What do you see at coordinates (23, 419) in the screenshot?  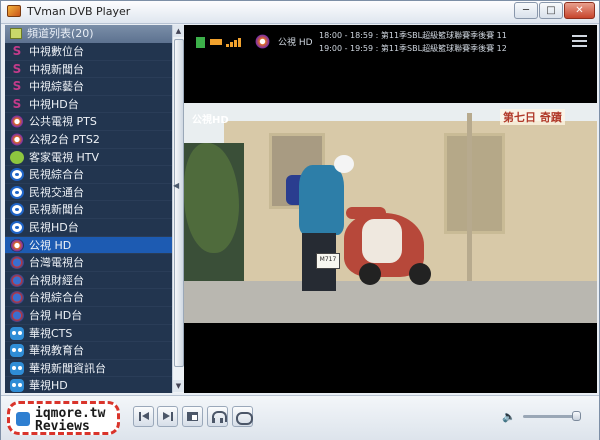 I see `watermark-icon` at bounding box center [23, 419].